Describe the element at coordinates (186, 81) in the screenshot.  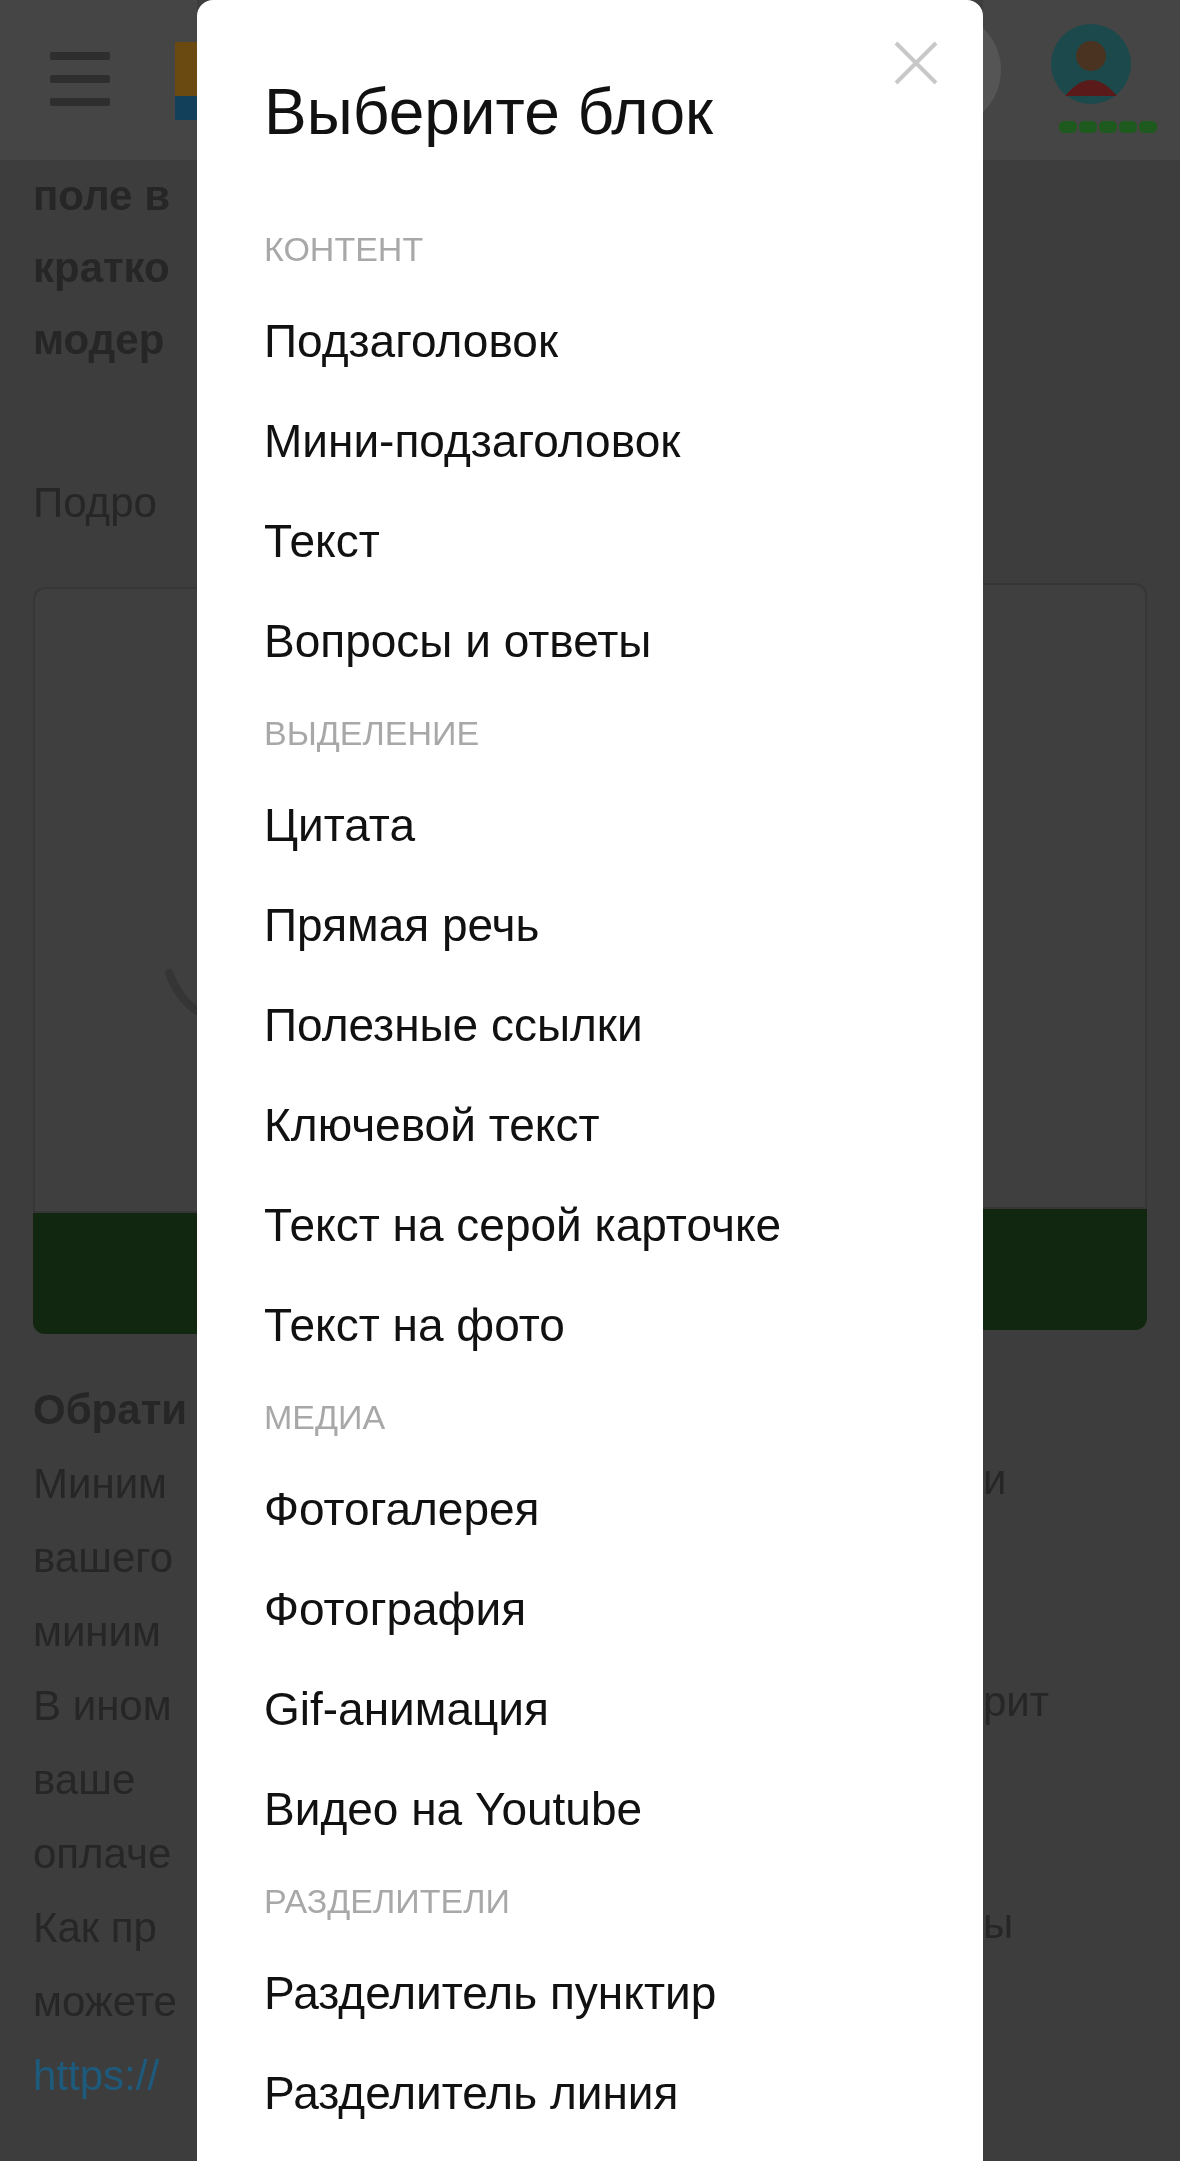
I see `logo-icon` at that location.